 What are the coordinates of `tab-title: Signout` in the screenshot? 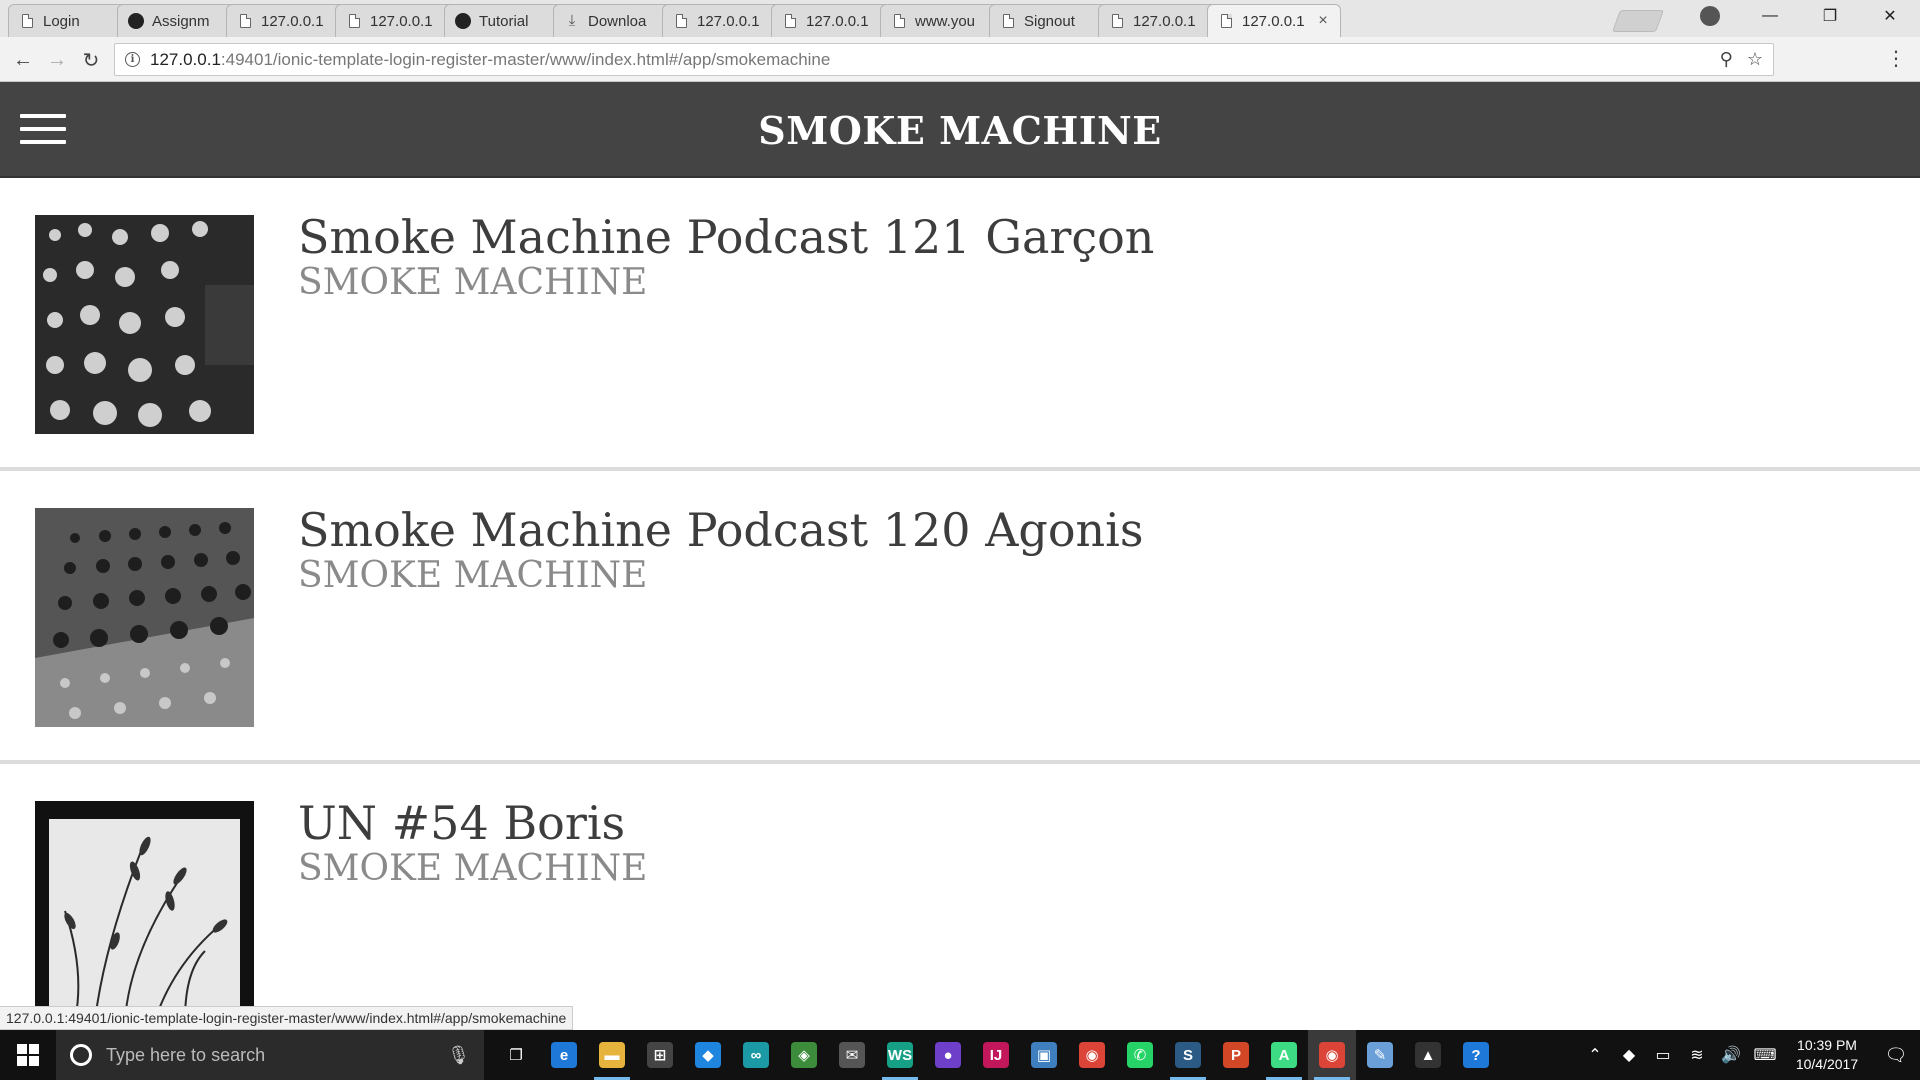 It's located at (1049, 21).